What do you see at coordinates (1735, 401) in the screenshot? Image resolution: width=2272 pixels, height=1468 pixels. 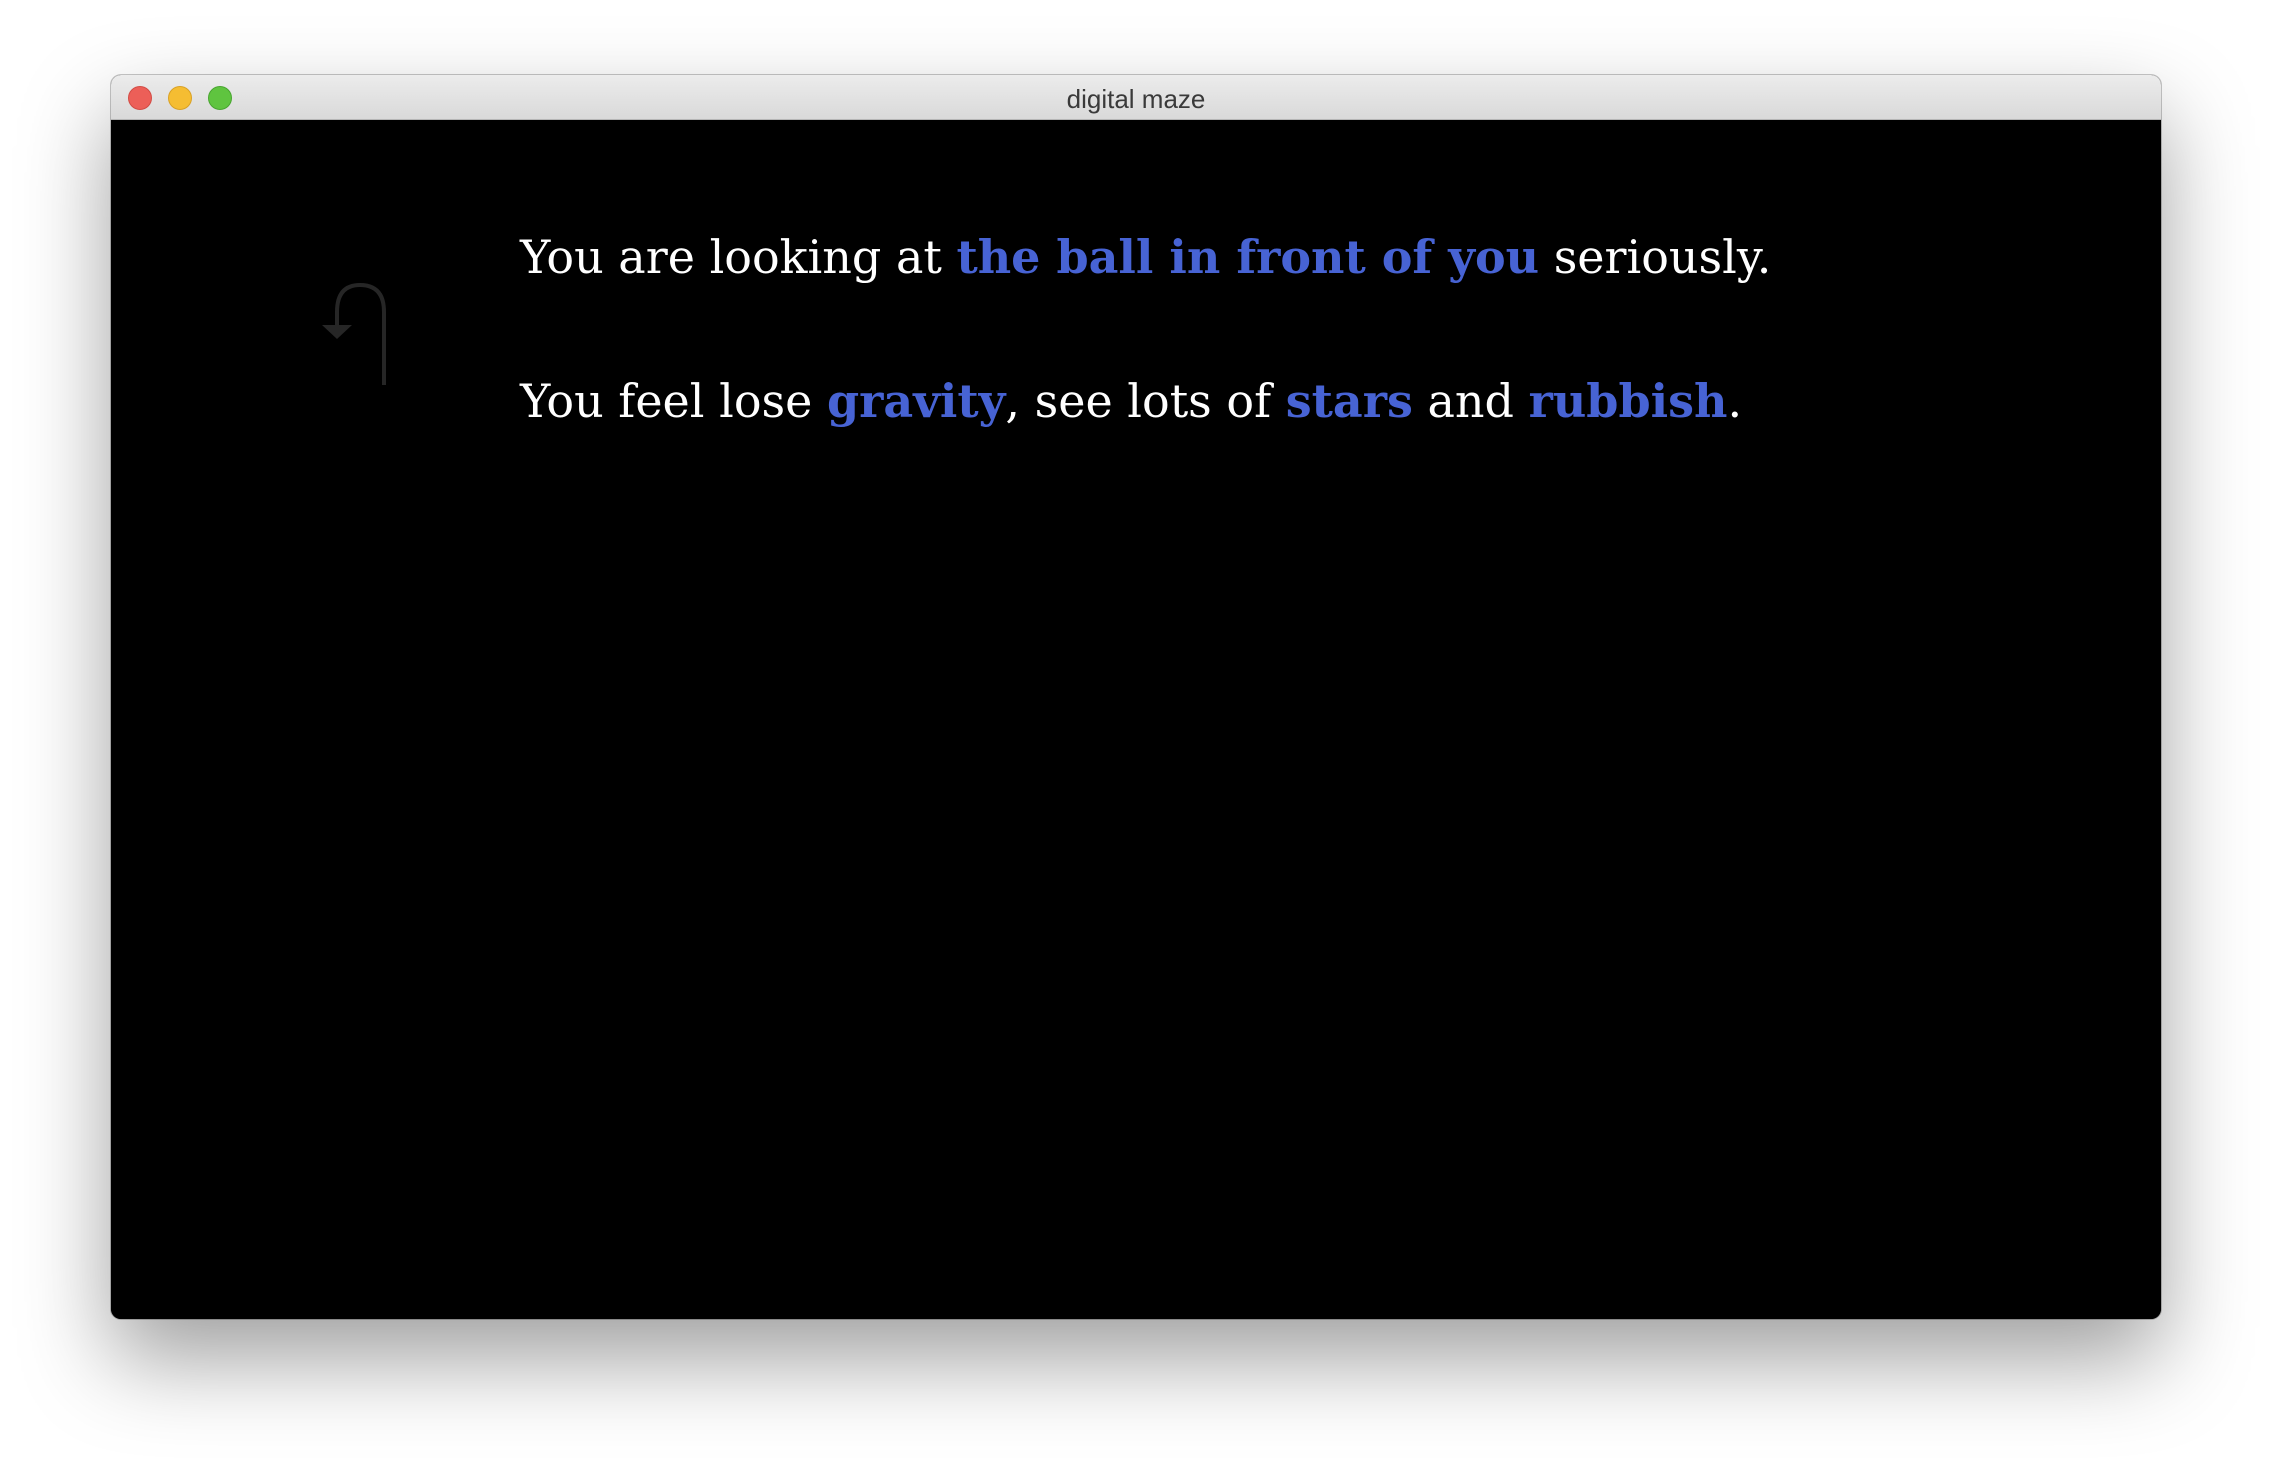 I see `story-text-segment: .` at bounding box center [1735, 401].